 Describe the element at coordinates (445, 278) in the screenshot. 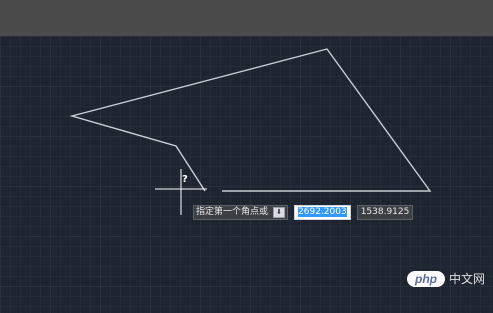

I see `watermark: php 中文网` at that location.